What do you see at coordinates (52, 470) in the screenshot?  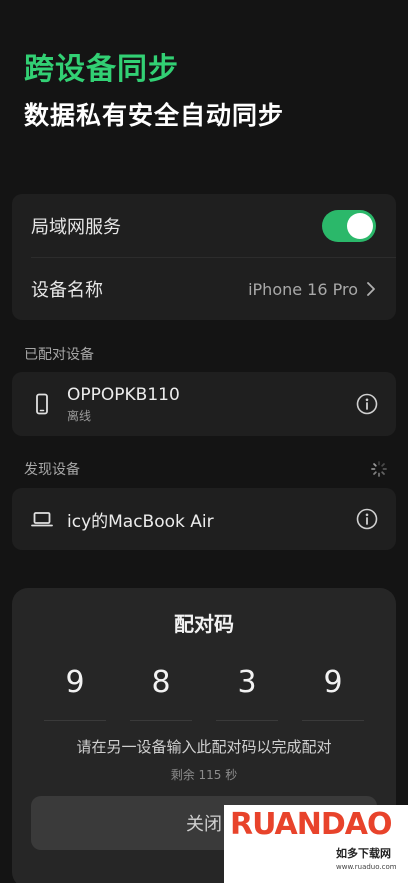 I see `discovered-section-label: 发现设备` at bounding box center [52, 470].